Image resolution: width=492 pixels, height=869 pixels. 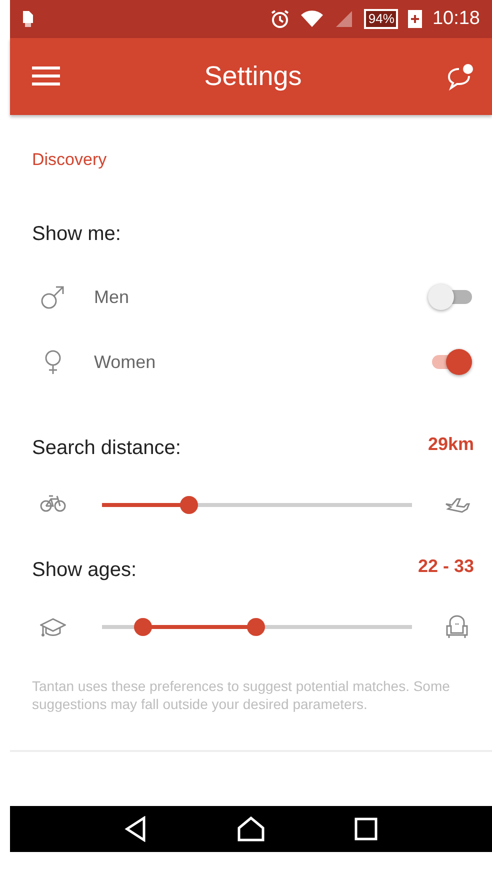 What do you see at coordinates (381, 19) in the screenshot?
I see `battery-level: 94%` at bounding box center [381, 19].